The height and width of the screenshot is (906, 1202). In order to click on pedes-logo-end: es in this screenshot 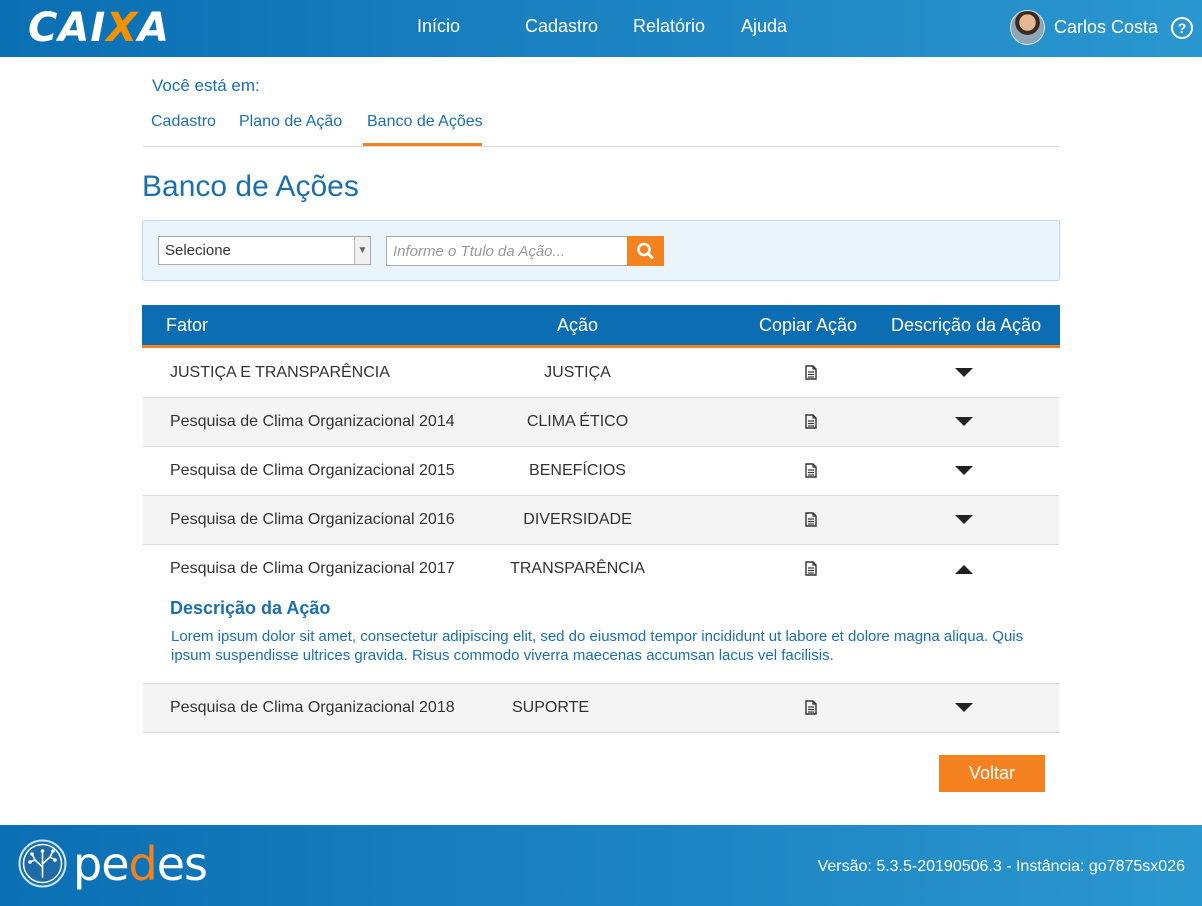, I will do `click(182, 864)`.